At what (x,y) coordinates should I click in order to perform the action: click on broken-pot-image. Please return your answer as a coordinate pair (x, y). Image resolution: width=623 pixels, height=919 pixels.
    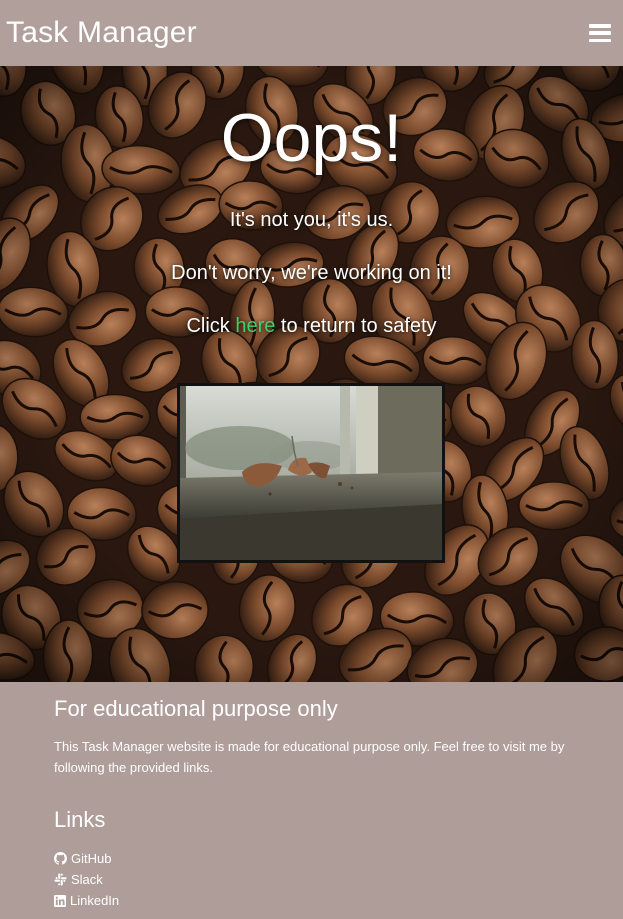
    Looking at the image, I should click on (311, 473).